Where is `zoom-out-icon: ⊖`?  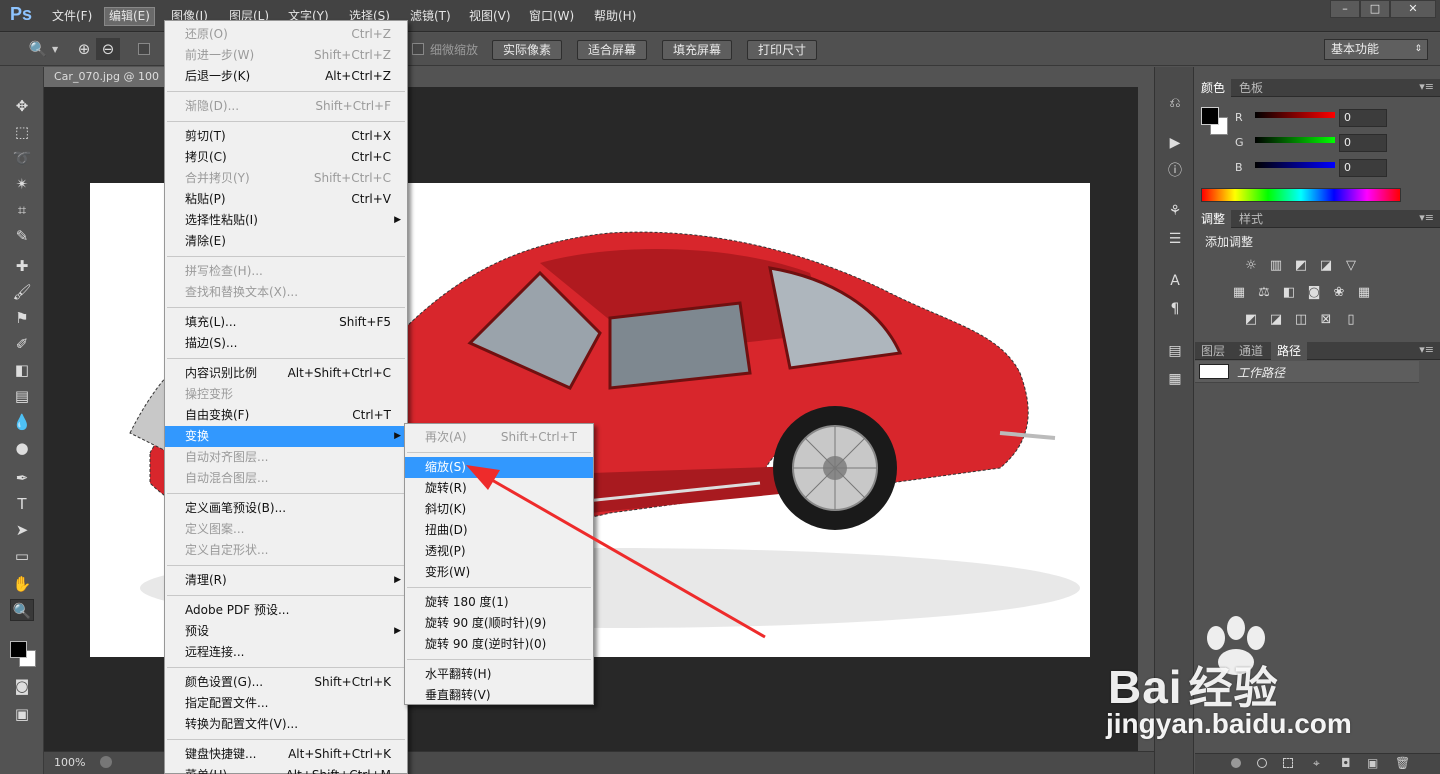
zoom-out-icon: ⊖ is located at coordinates (108, 49).